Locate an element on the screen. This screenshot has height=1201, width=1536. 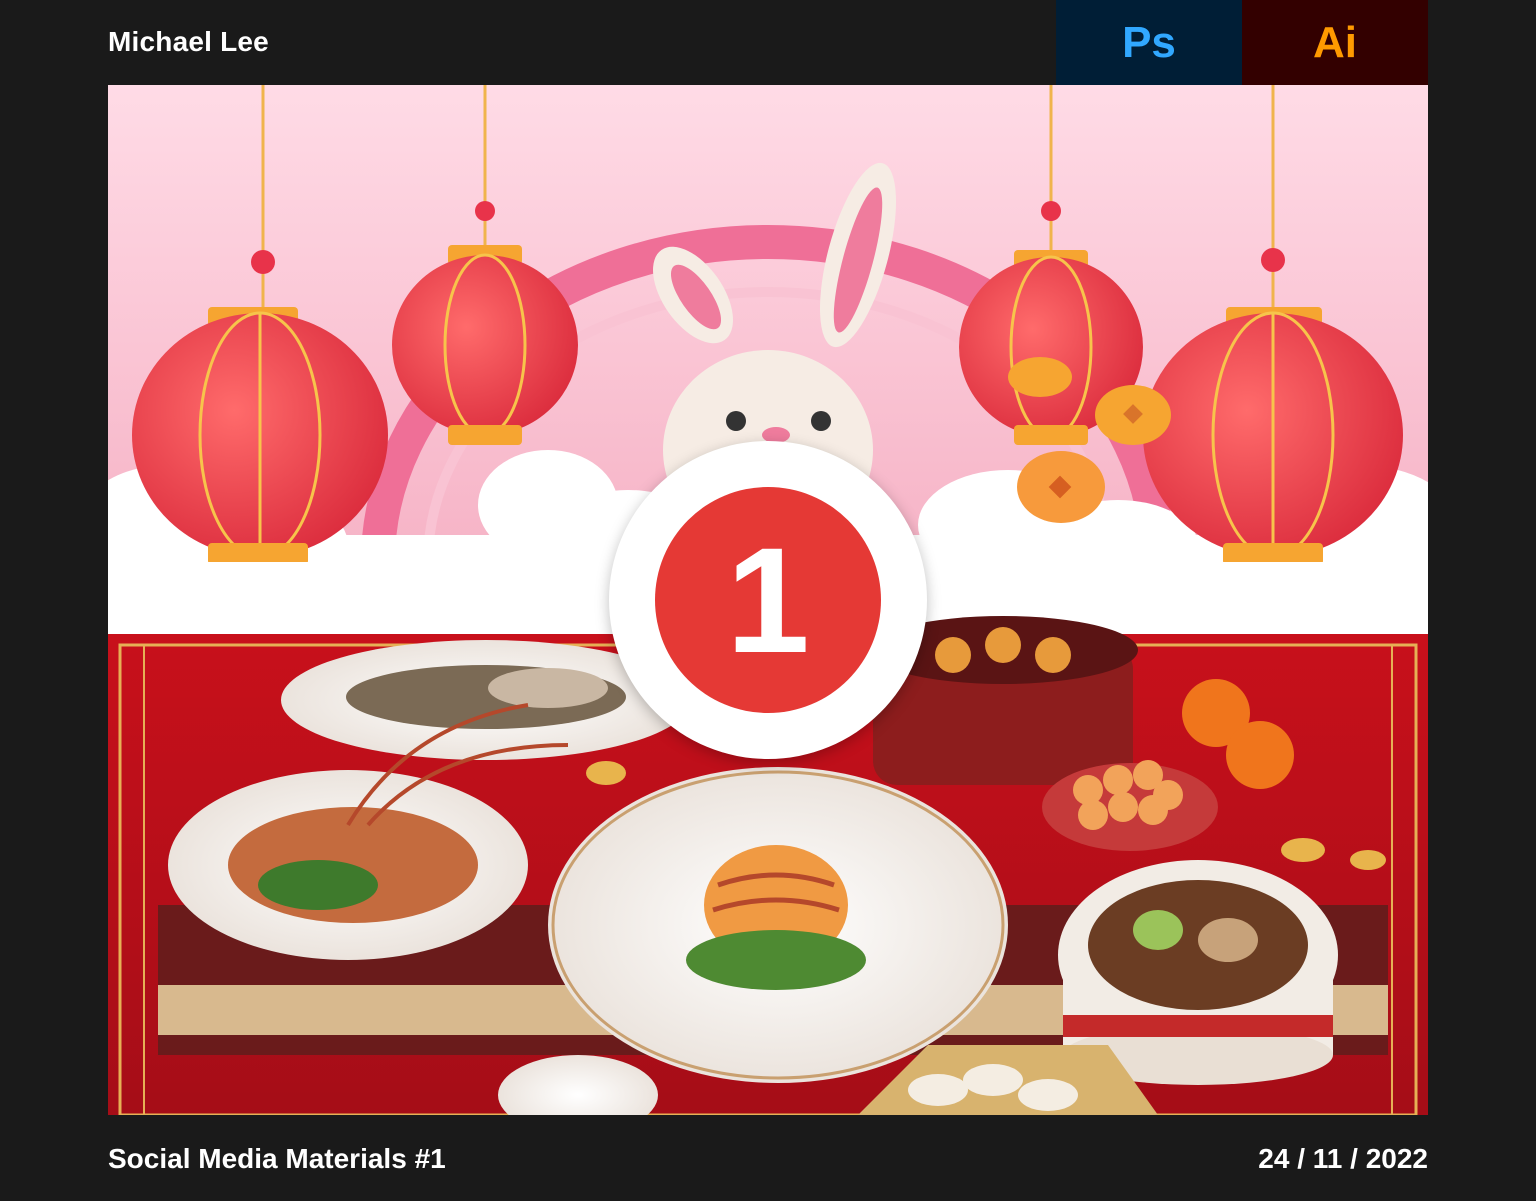
number-label: 1 is located at coordinates (768, 600).